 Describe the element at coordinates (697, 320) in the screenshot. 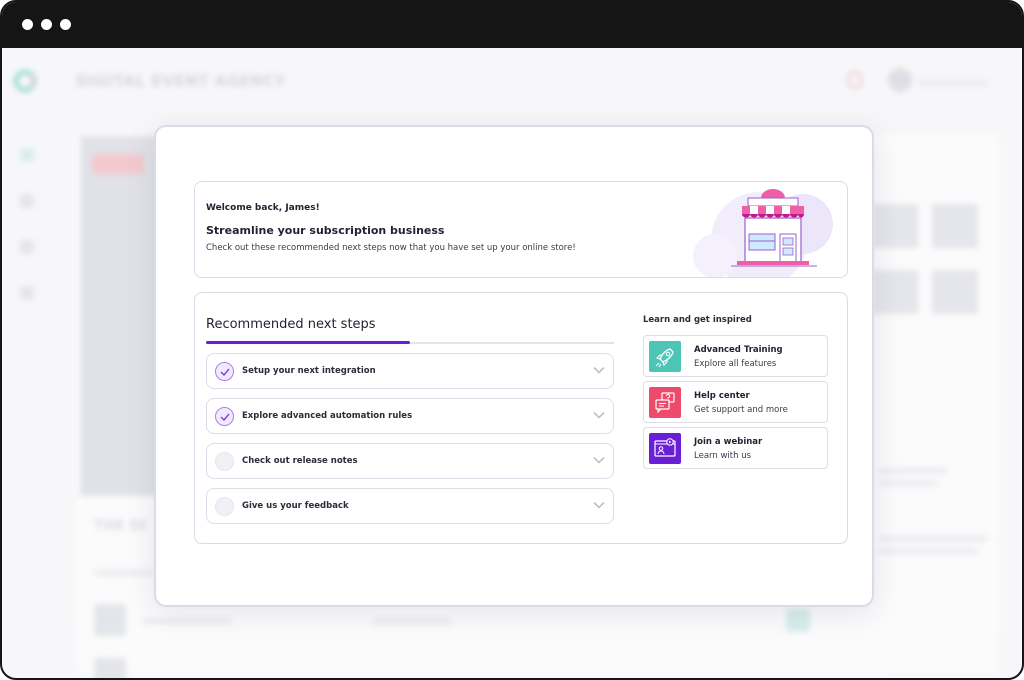

I see `learn-title: Learn and get inspired` at that location.